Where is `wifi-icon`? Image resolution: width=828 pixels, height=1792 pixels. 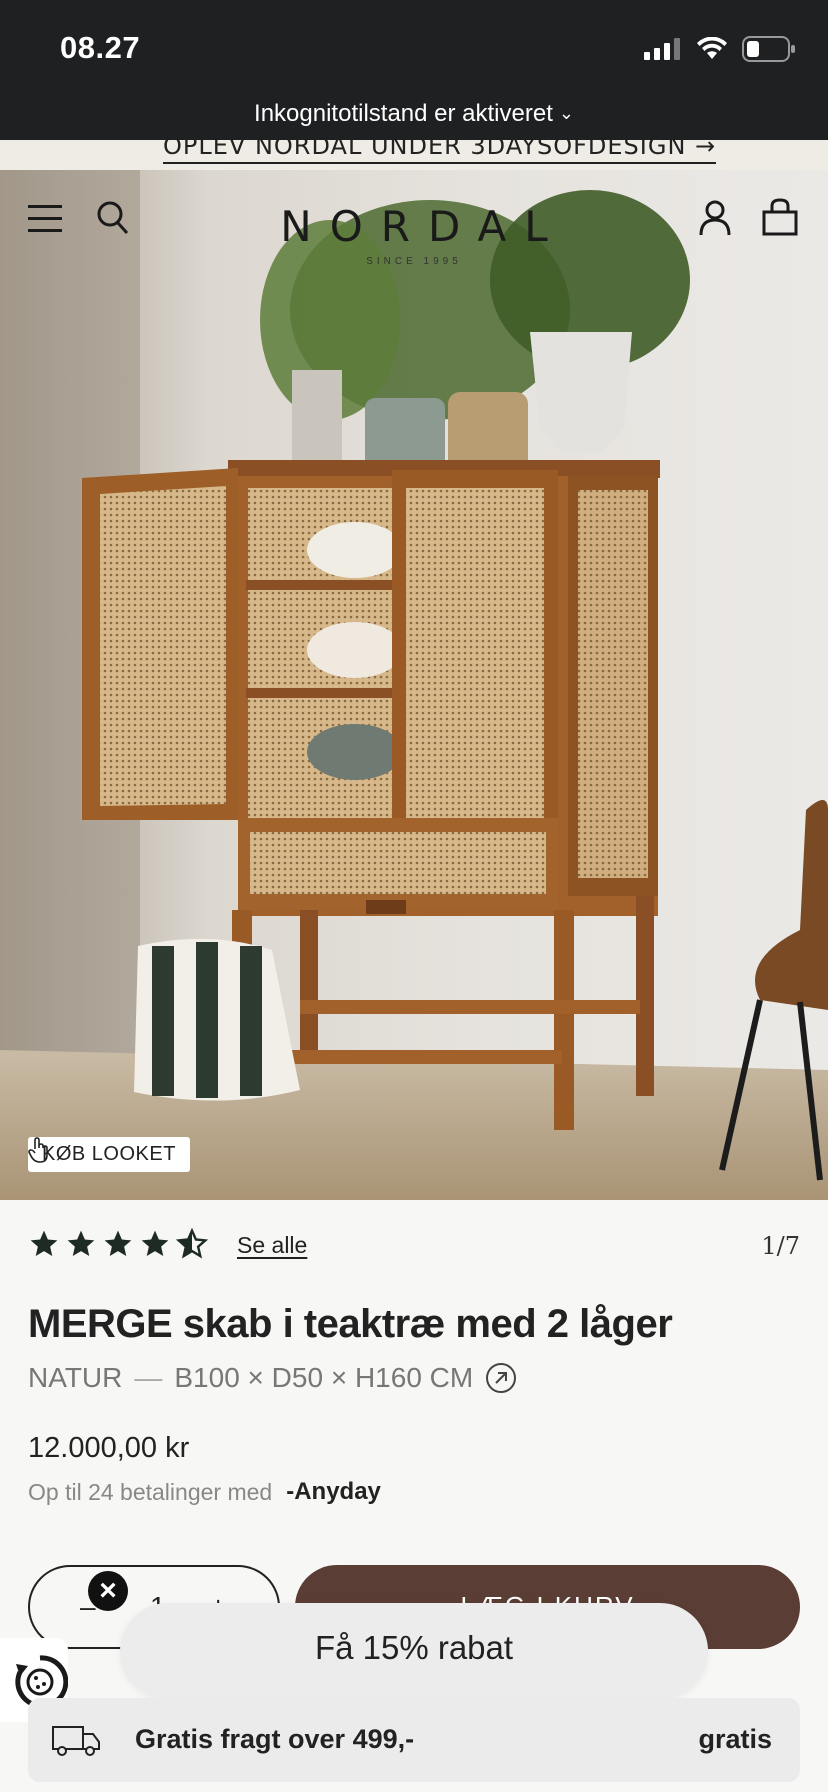 wifi-icon is located at coordinates (712, 48).